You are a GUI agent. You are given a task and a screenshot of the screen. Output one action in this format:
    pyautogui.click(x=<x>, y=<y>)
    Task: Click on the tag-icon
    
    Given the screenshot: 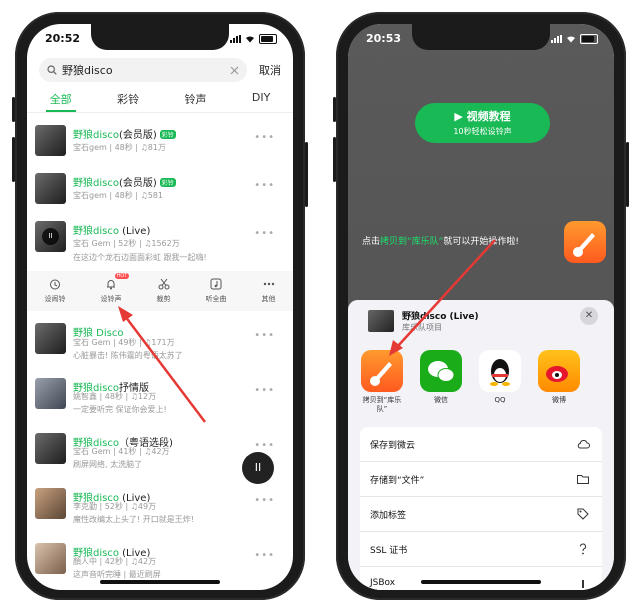 What is the action you would take?
    pyautogui.click(x=583, y=514)
    